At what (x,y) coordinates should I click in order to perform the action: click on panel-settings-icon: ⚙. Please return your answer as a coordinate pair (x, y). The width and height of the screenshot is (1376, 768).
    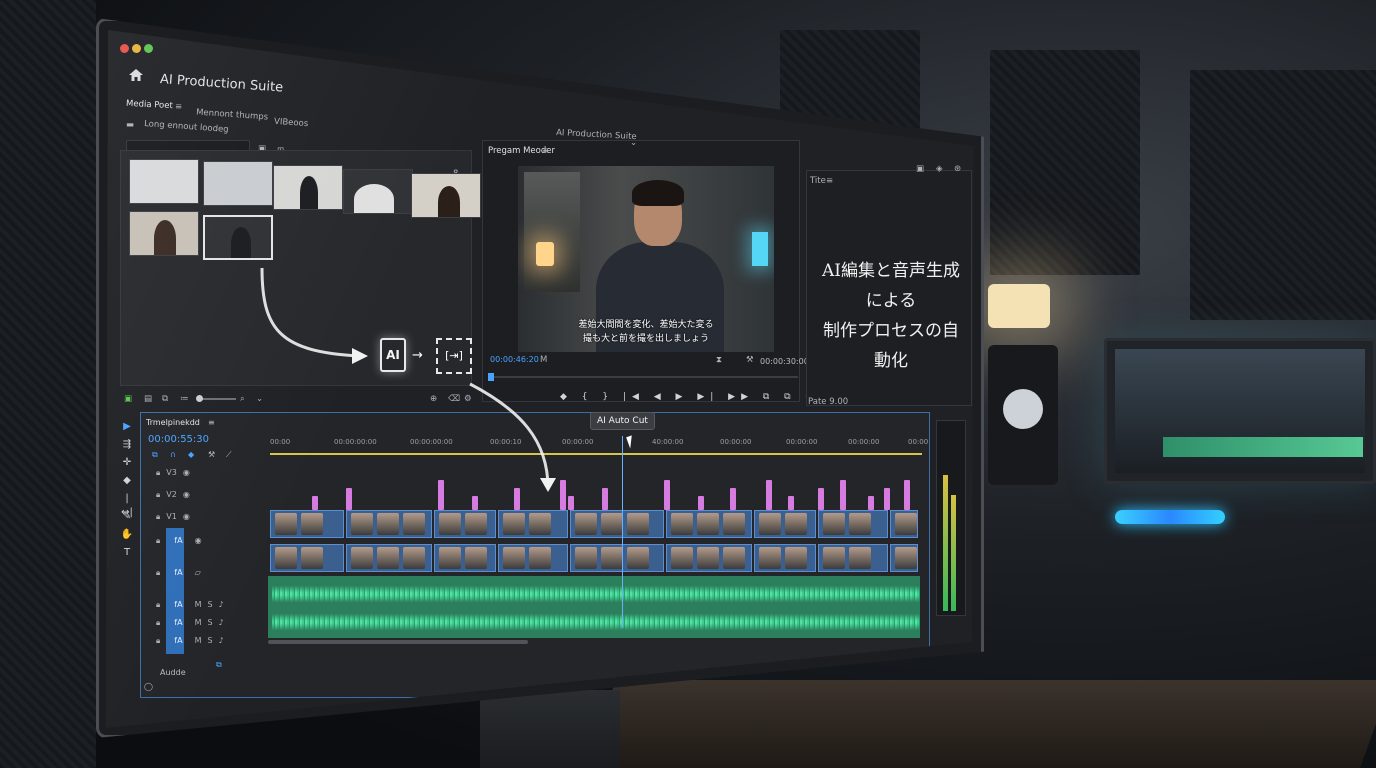
    Looking at the image, I should click on (468, 399).